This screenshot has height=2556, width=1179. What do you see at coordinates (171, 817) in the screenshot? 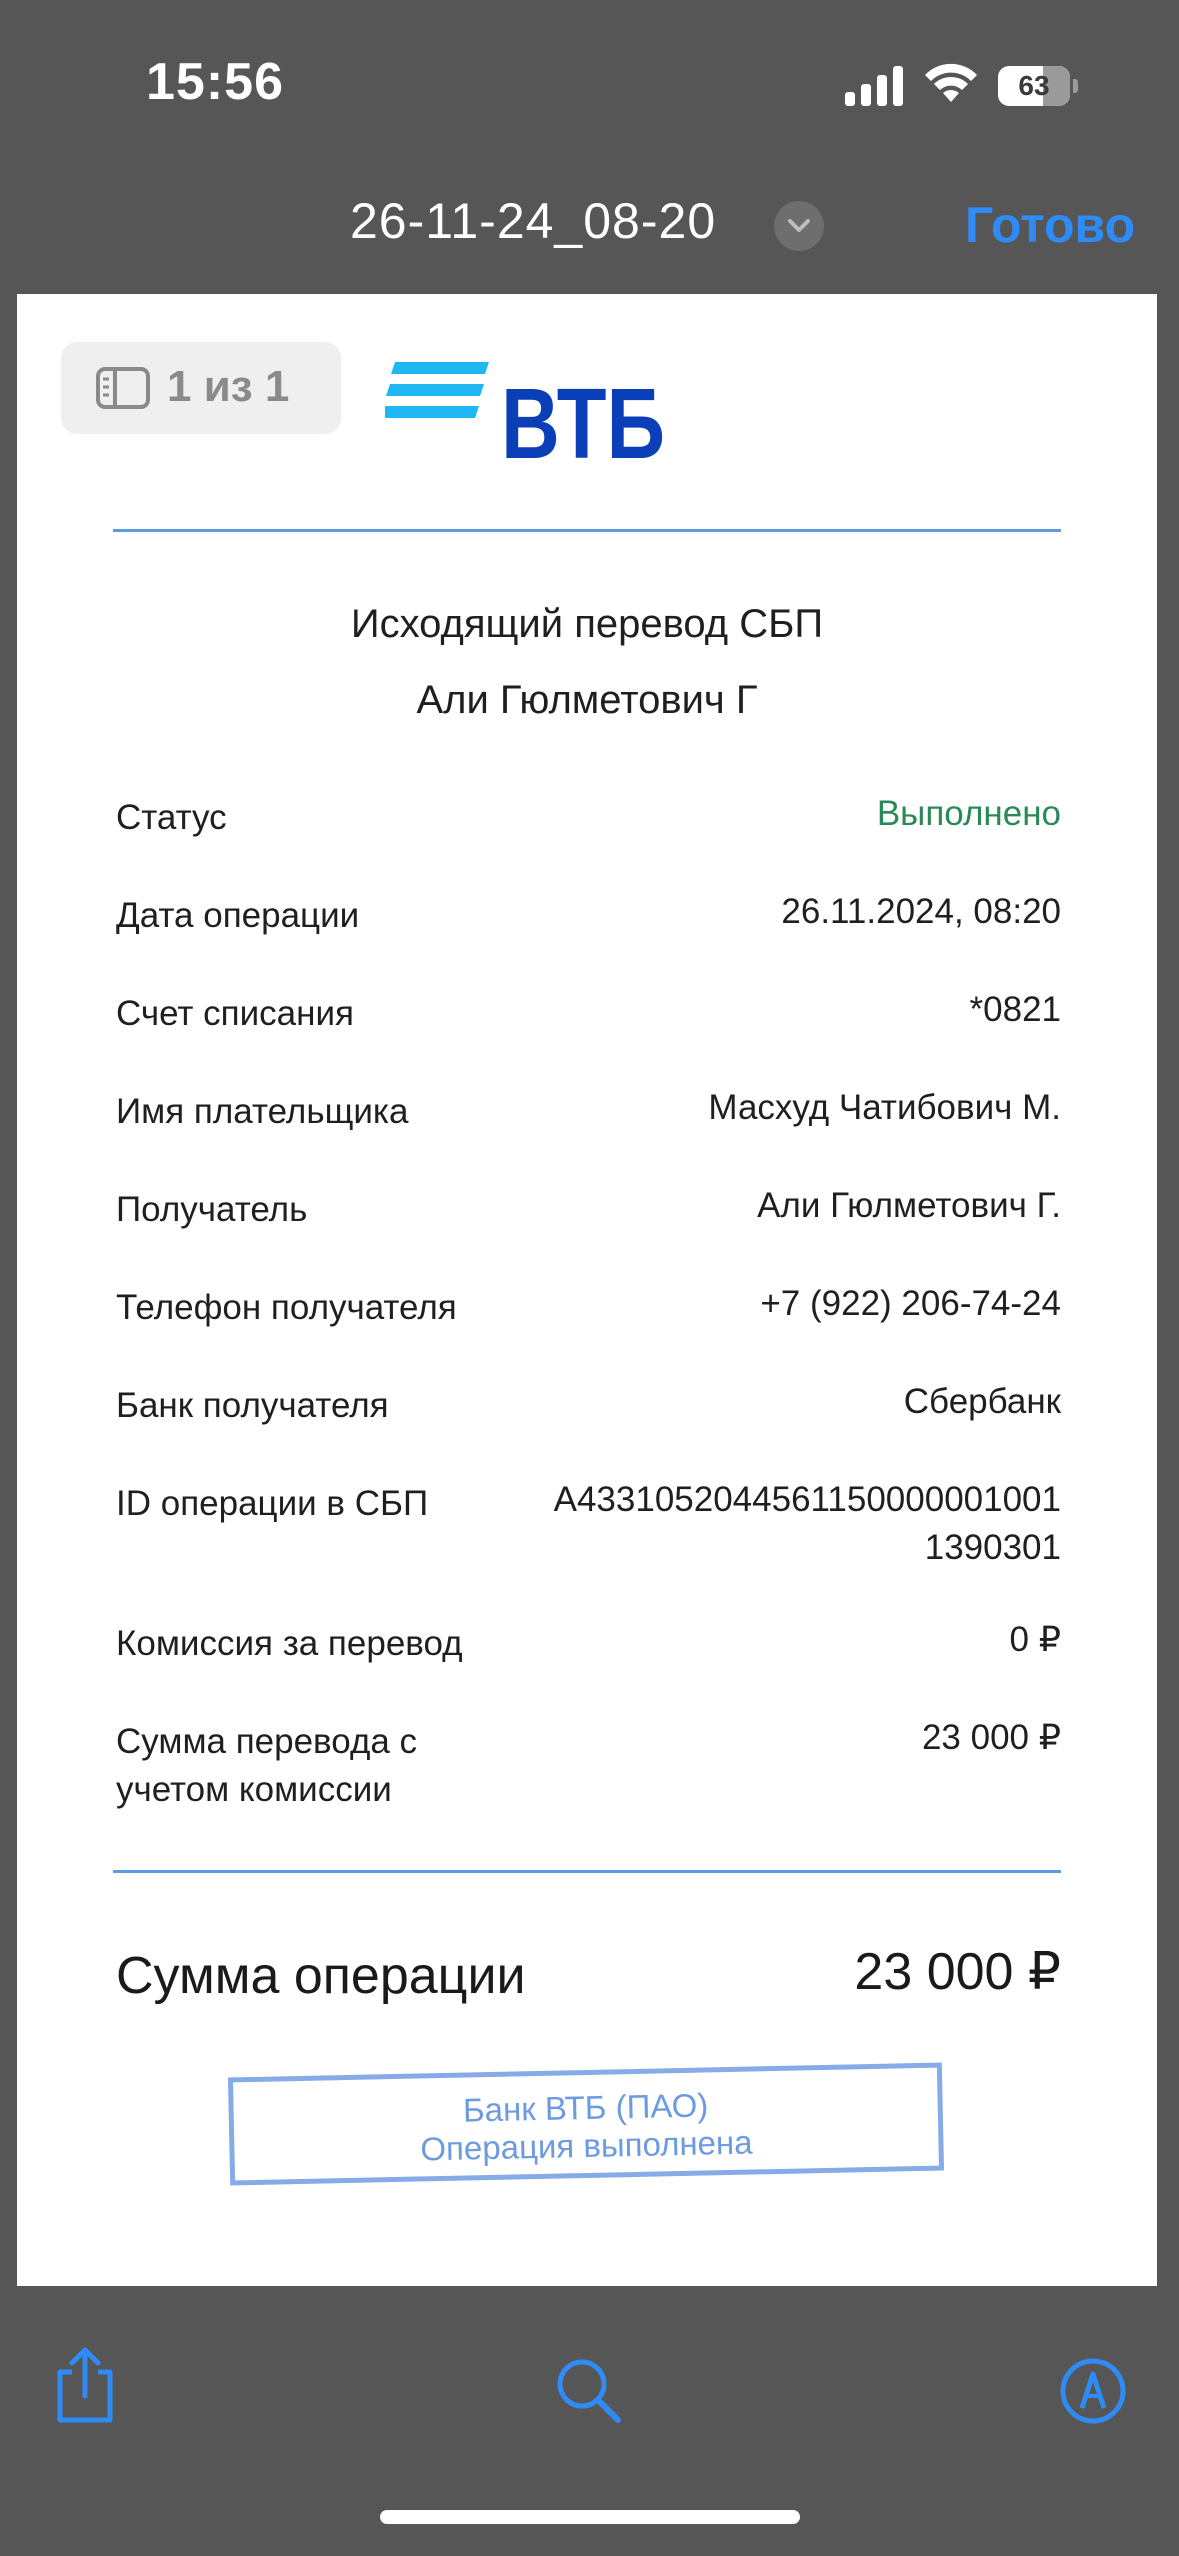
I see `status-label: Статус` at bounding box center [171, 817].